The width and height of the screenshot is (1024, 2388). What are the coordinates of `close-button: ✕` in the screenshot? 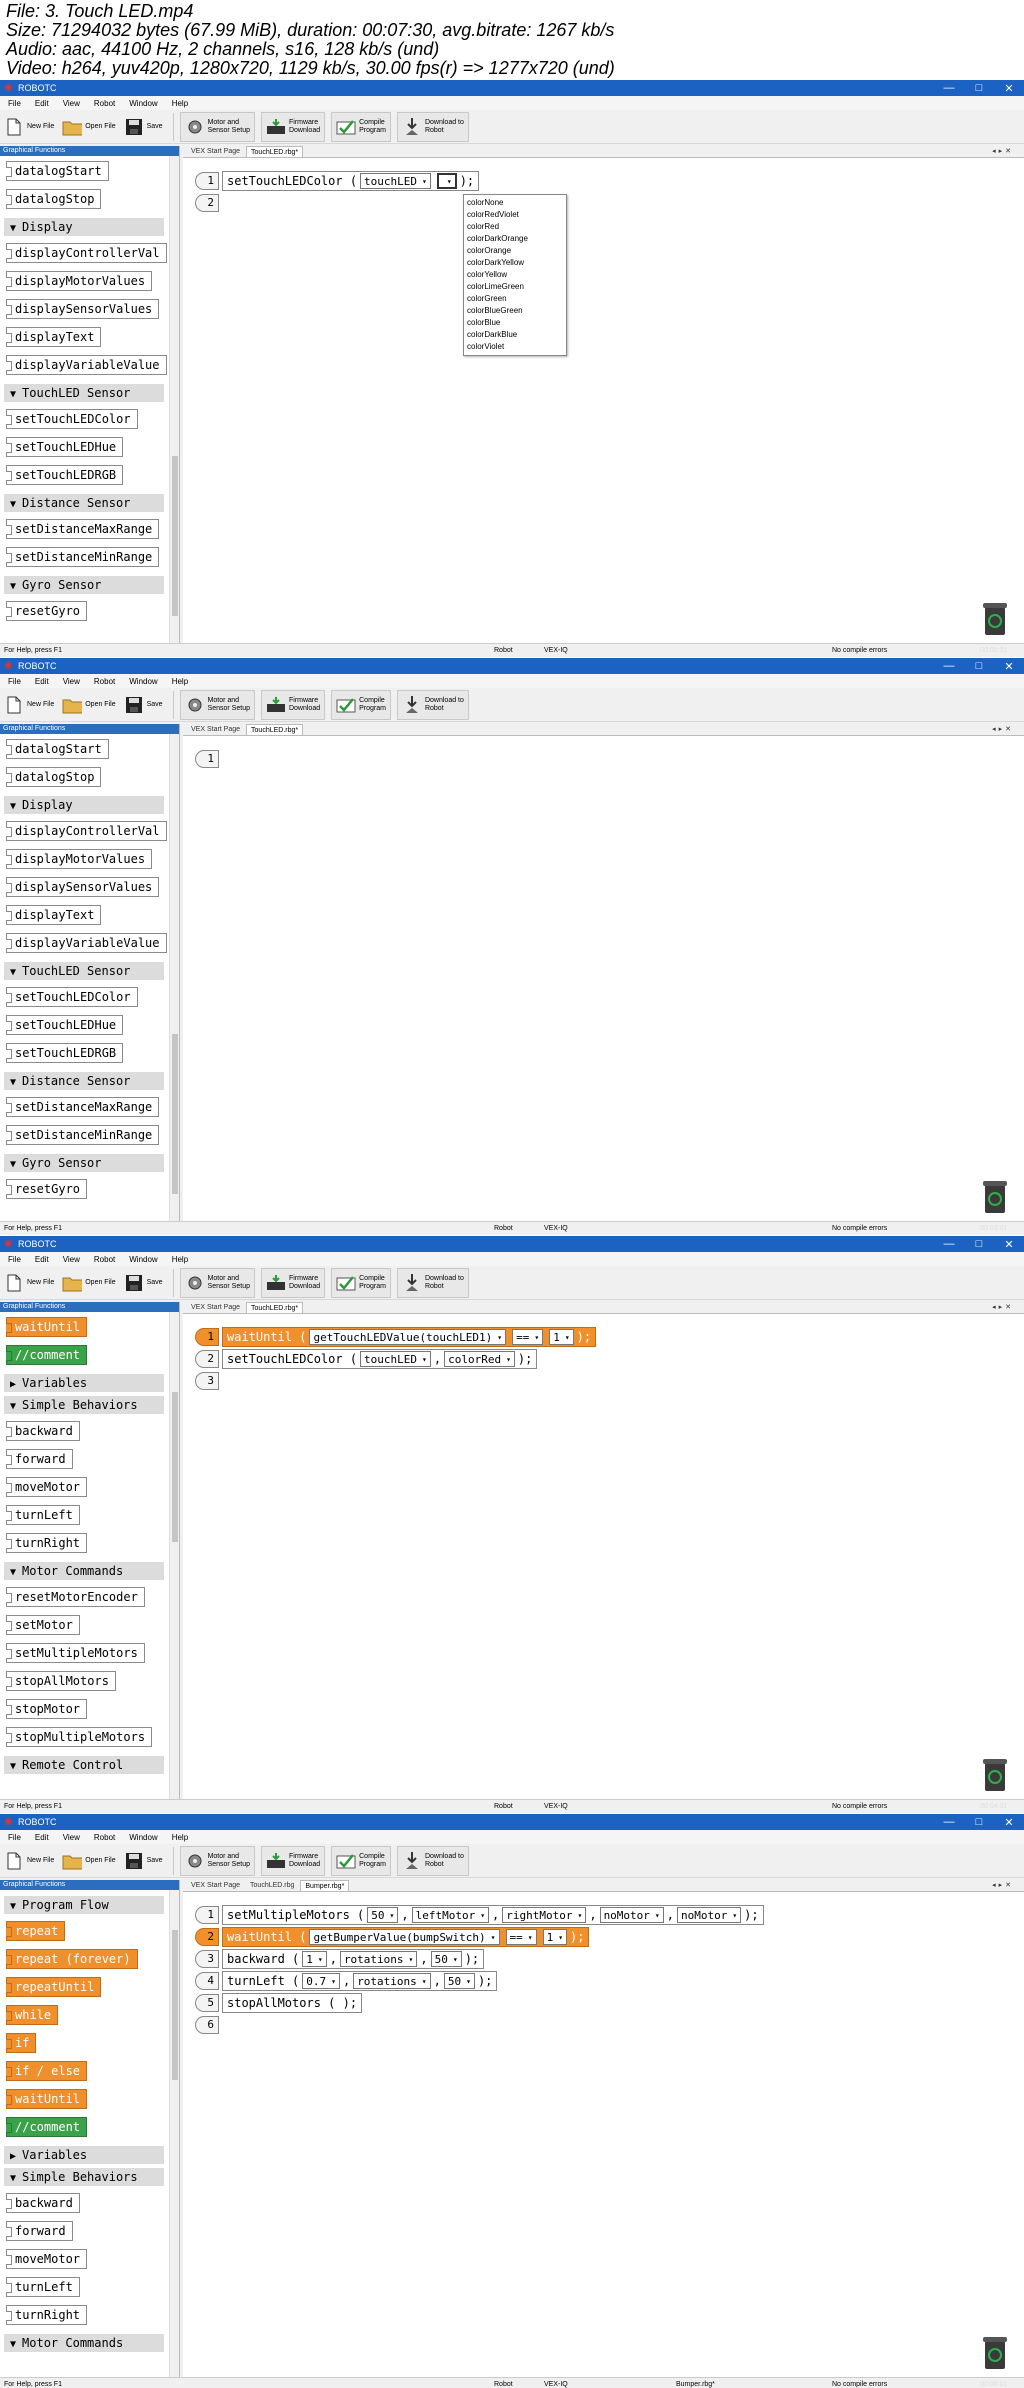 It's located at (1009, 88).